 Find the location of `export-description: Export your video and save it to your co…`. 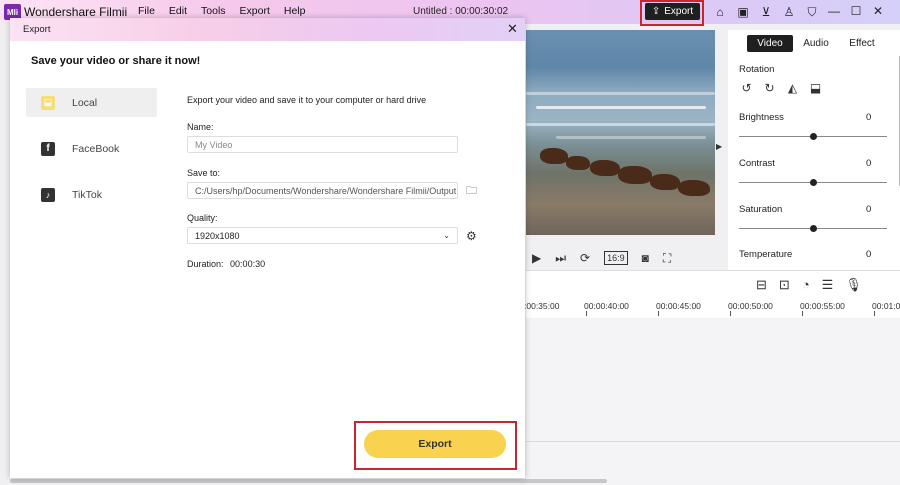

export-description: Export your video and save it to your co… is located at coordinates (307, 100).